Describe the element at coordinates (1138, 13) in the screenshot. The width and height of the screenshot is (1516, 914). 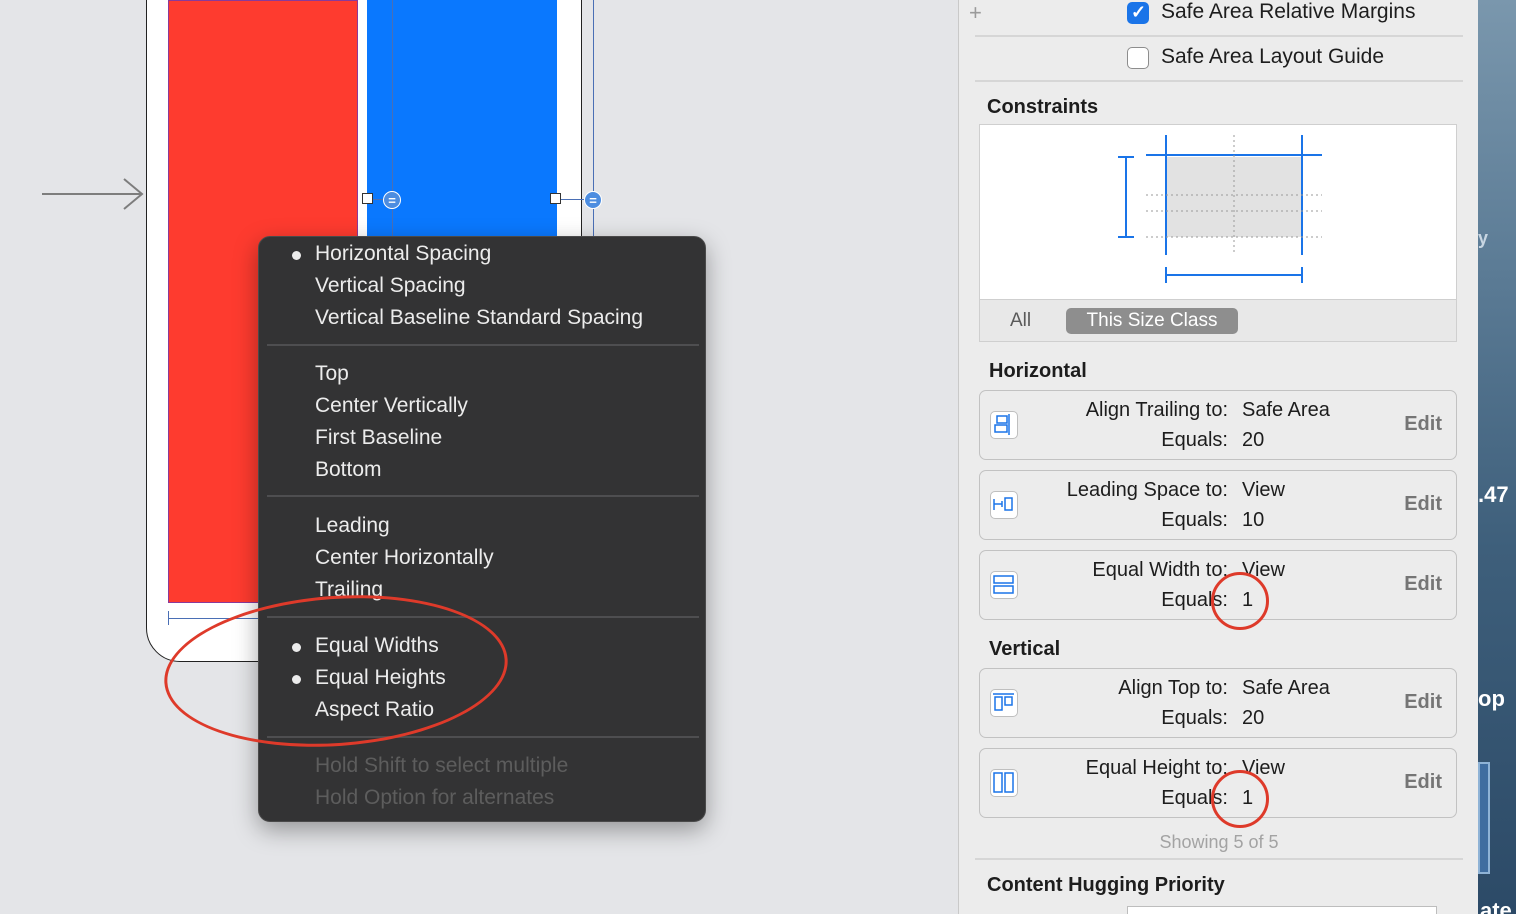
I see `safe-area-relative-margins-checkbox` at that location.